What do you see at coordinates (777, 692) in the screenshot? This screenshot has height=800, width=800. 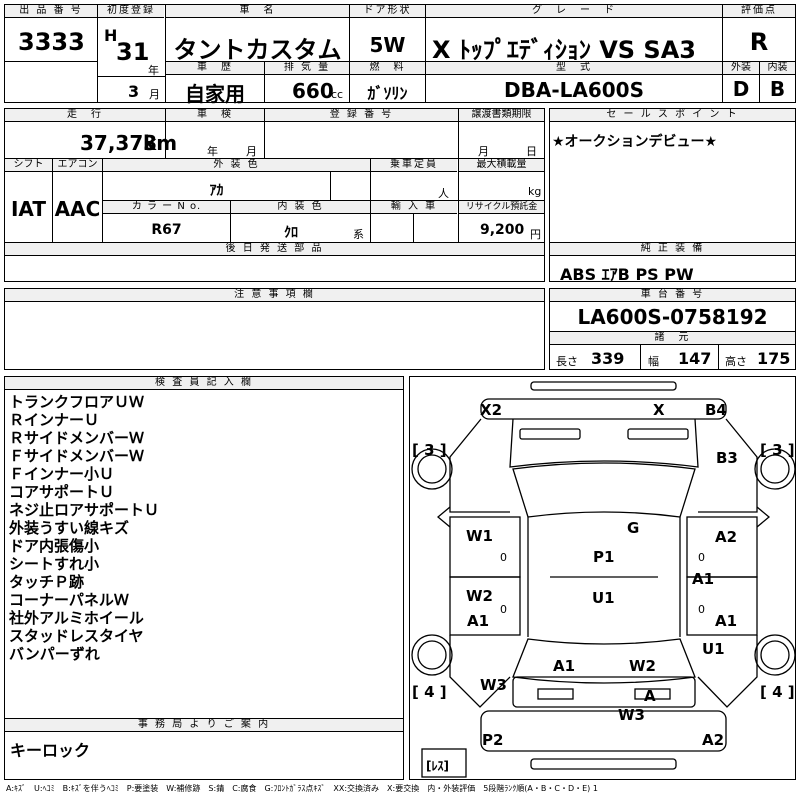 I see `tire-rr-depth: [ 4 ]` at bounding box center [777, 692].